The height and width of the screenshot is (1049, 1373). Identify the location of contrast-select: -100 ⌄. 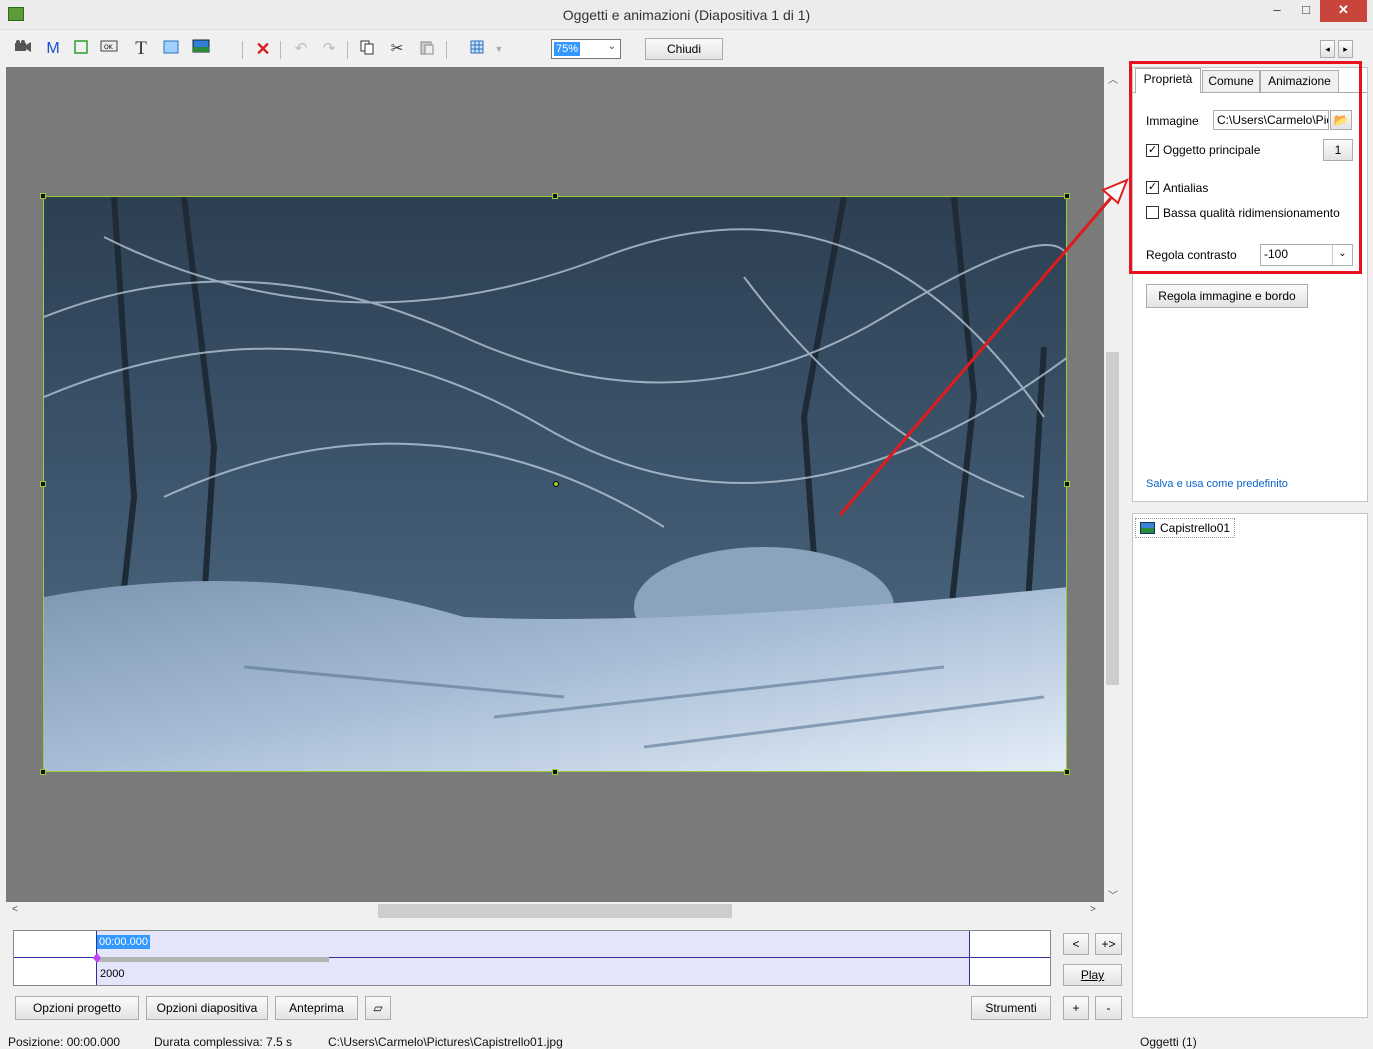
(1306, 255).